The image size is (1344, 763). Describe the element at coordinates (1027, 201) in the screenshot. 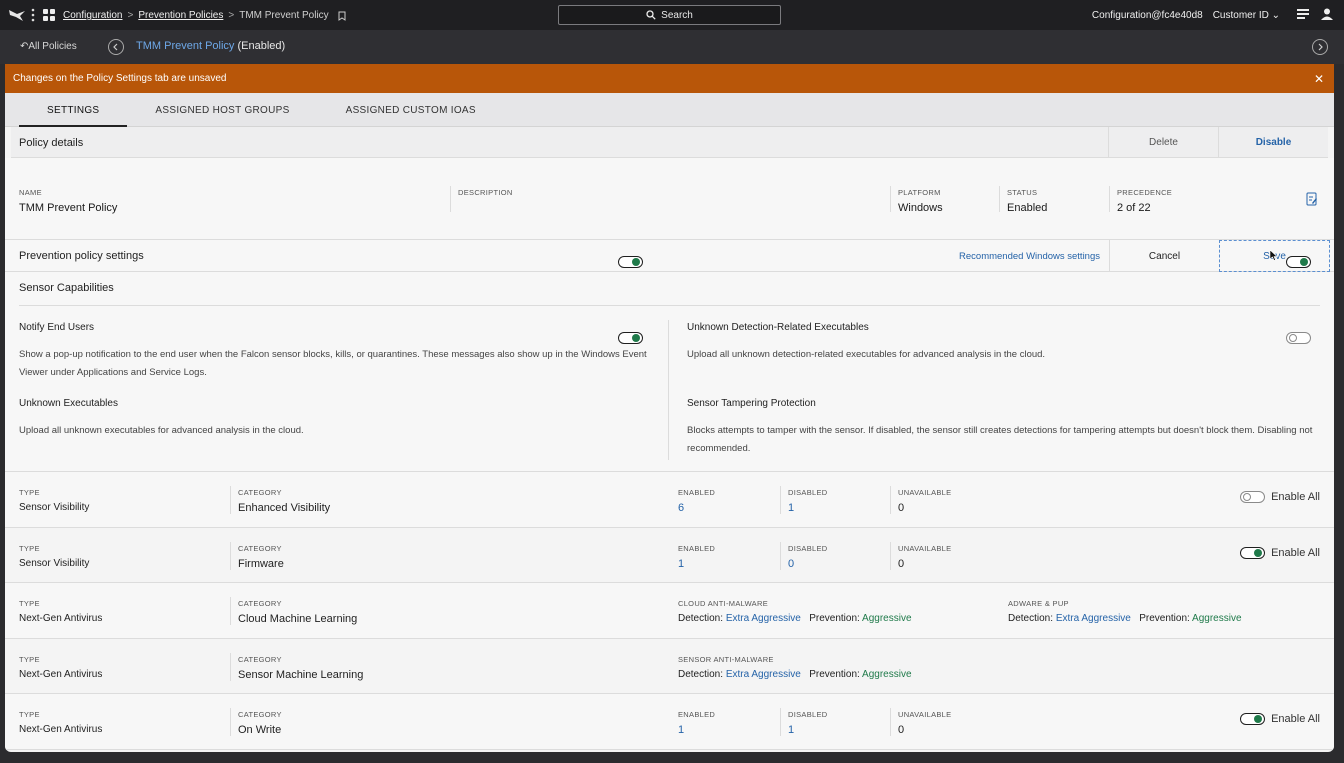

I see `field-status: STATUS Enabled` at that location.